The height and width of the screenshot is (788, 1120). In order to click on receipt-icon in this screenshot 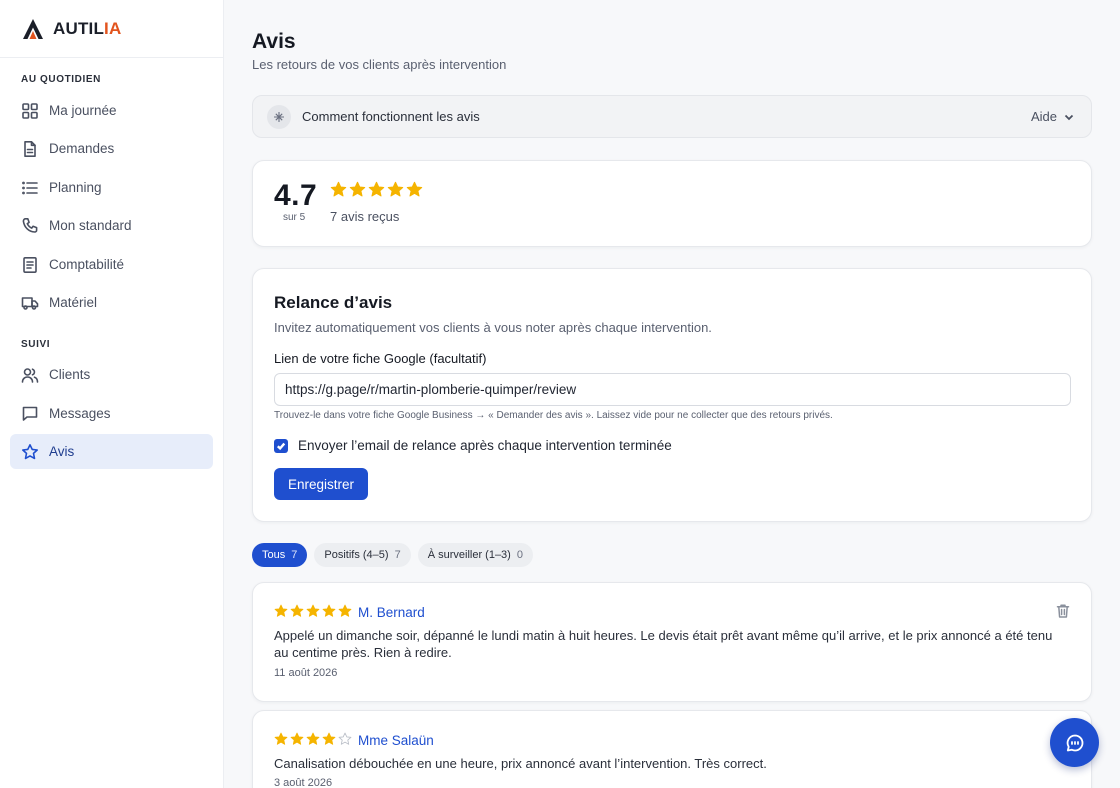, I will do `click(30, 264)`.